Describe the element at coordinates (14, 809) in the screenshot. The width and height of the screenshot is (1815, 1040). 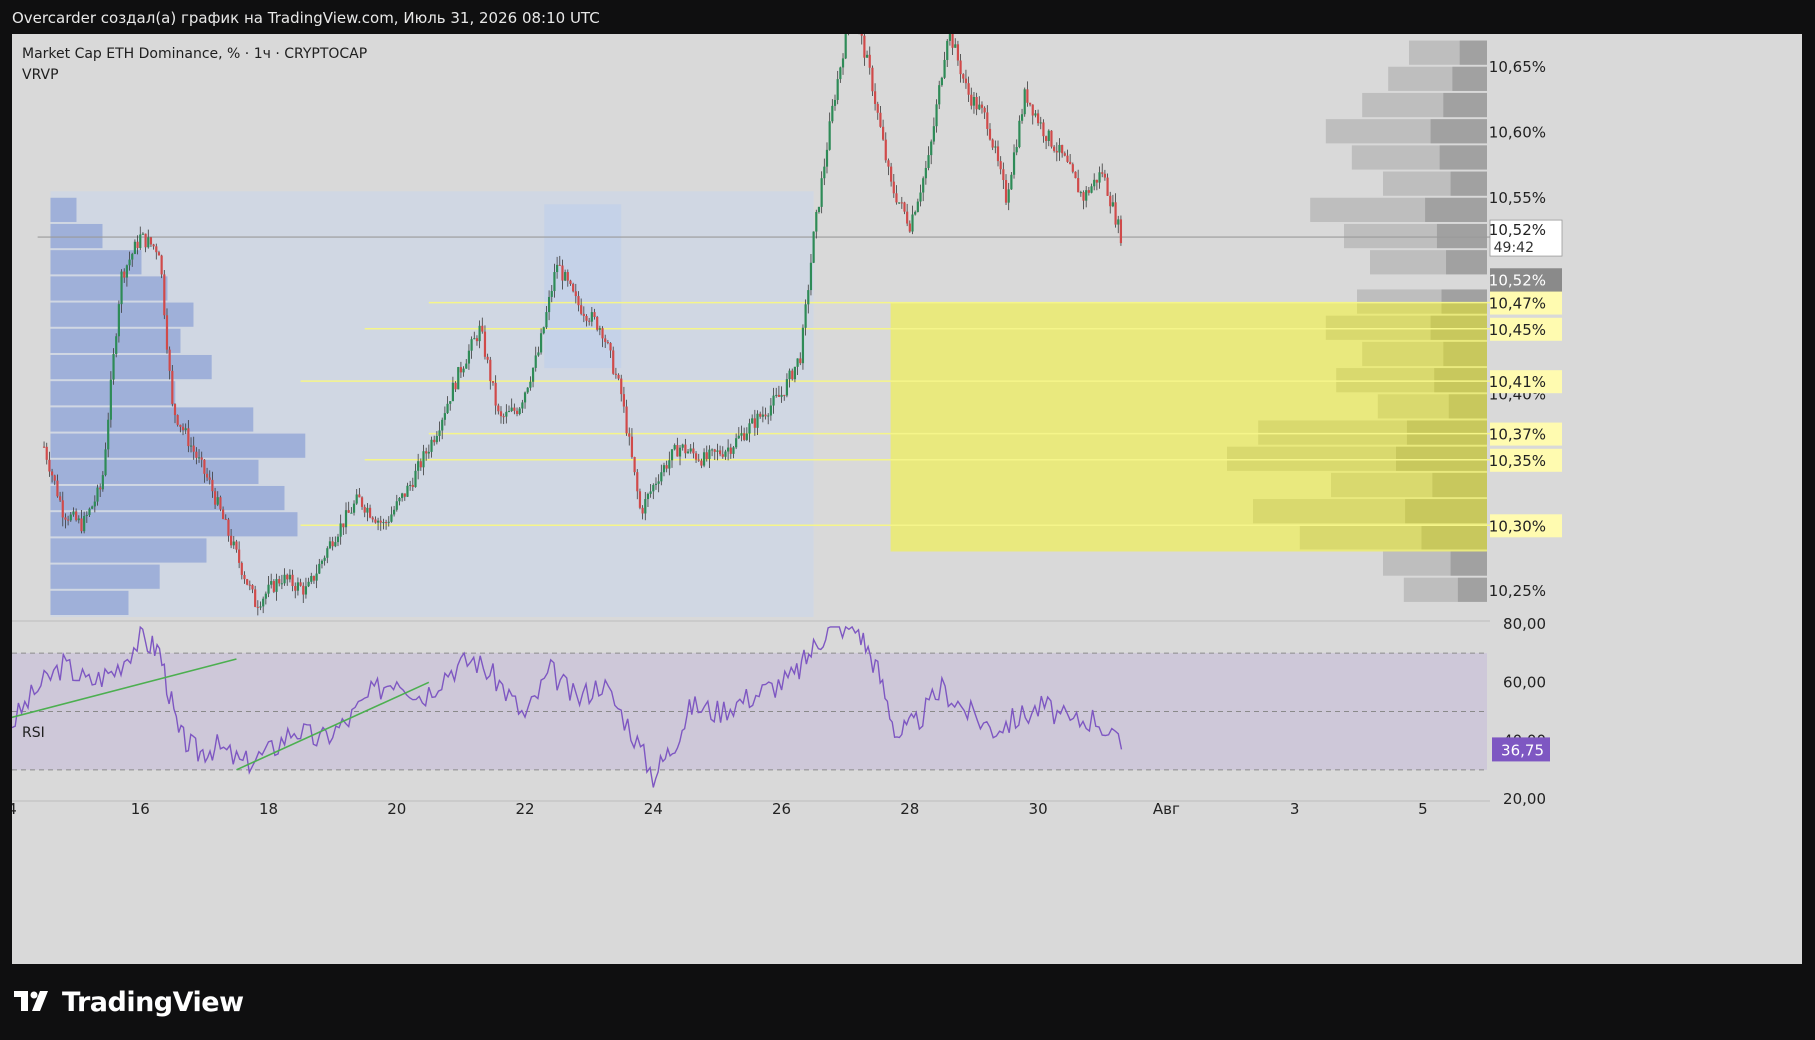
I see `x-axis-tick: 4` at that location.